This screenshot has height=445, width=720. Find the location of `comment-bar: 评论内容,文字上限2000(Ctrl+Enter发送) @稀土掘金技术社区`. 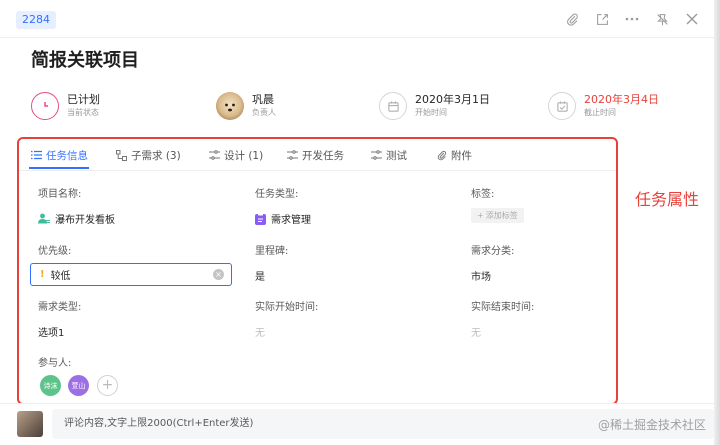

comment-bar: 评论内容,文字上限2000(Ctrl+Enter发送) @稀土掘金技术社区 is located at coordinates (357, 424).